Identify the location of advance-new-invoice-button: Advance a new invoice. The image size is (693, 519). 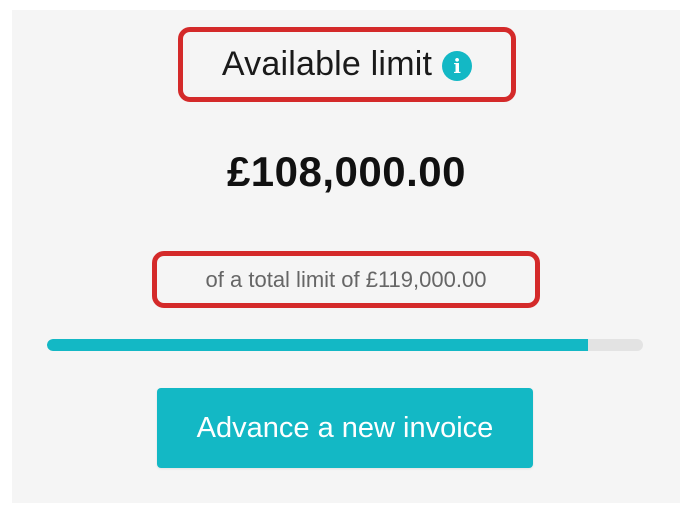
(345, 428).